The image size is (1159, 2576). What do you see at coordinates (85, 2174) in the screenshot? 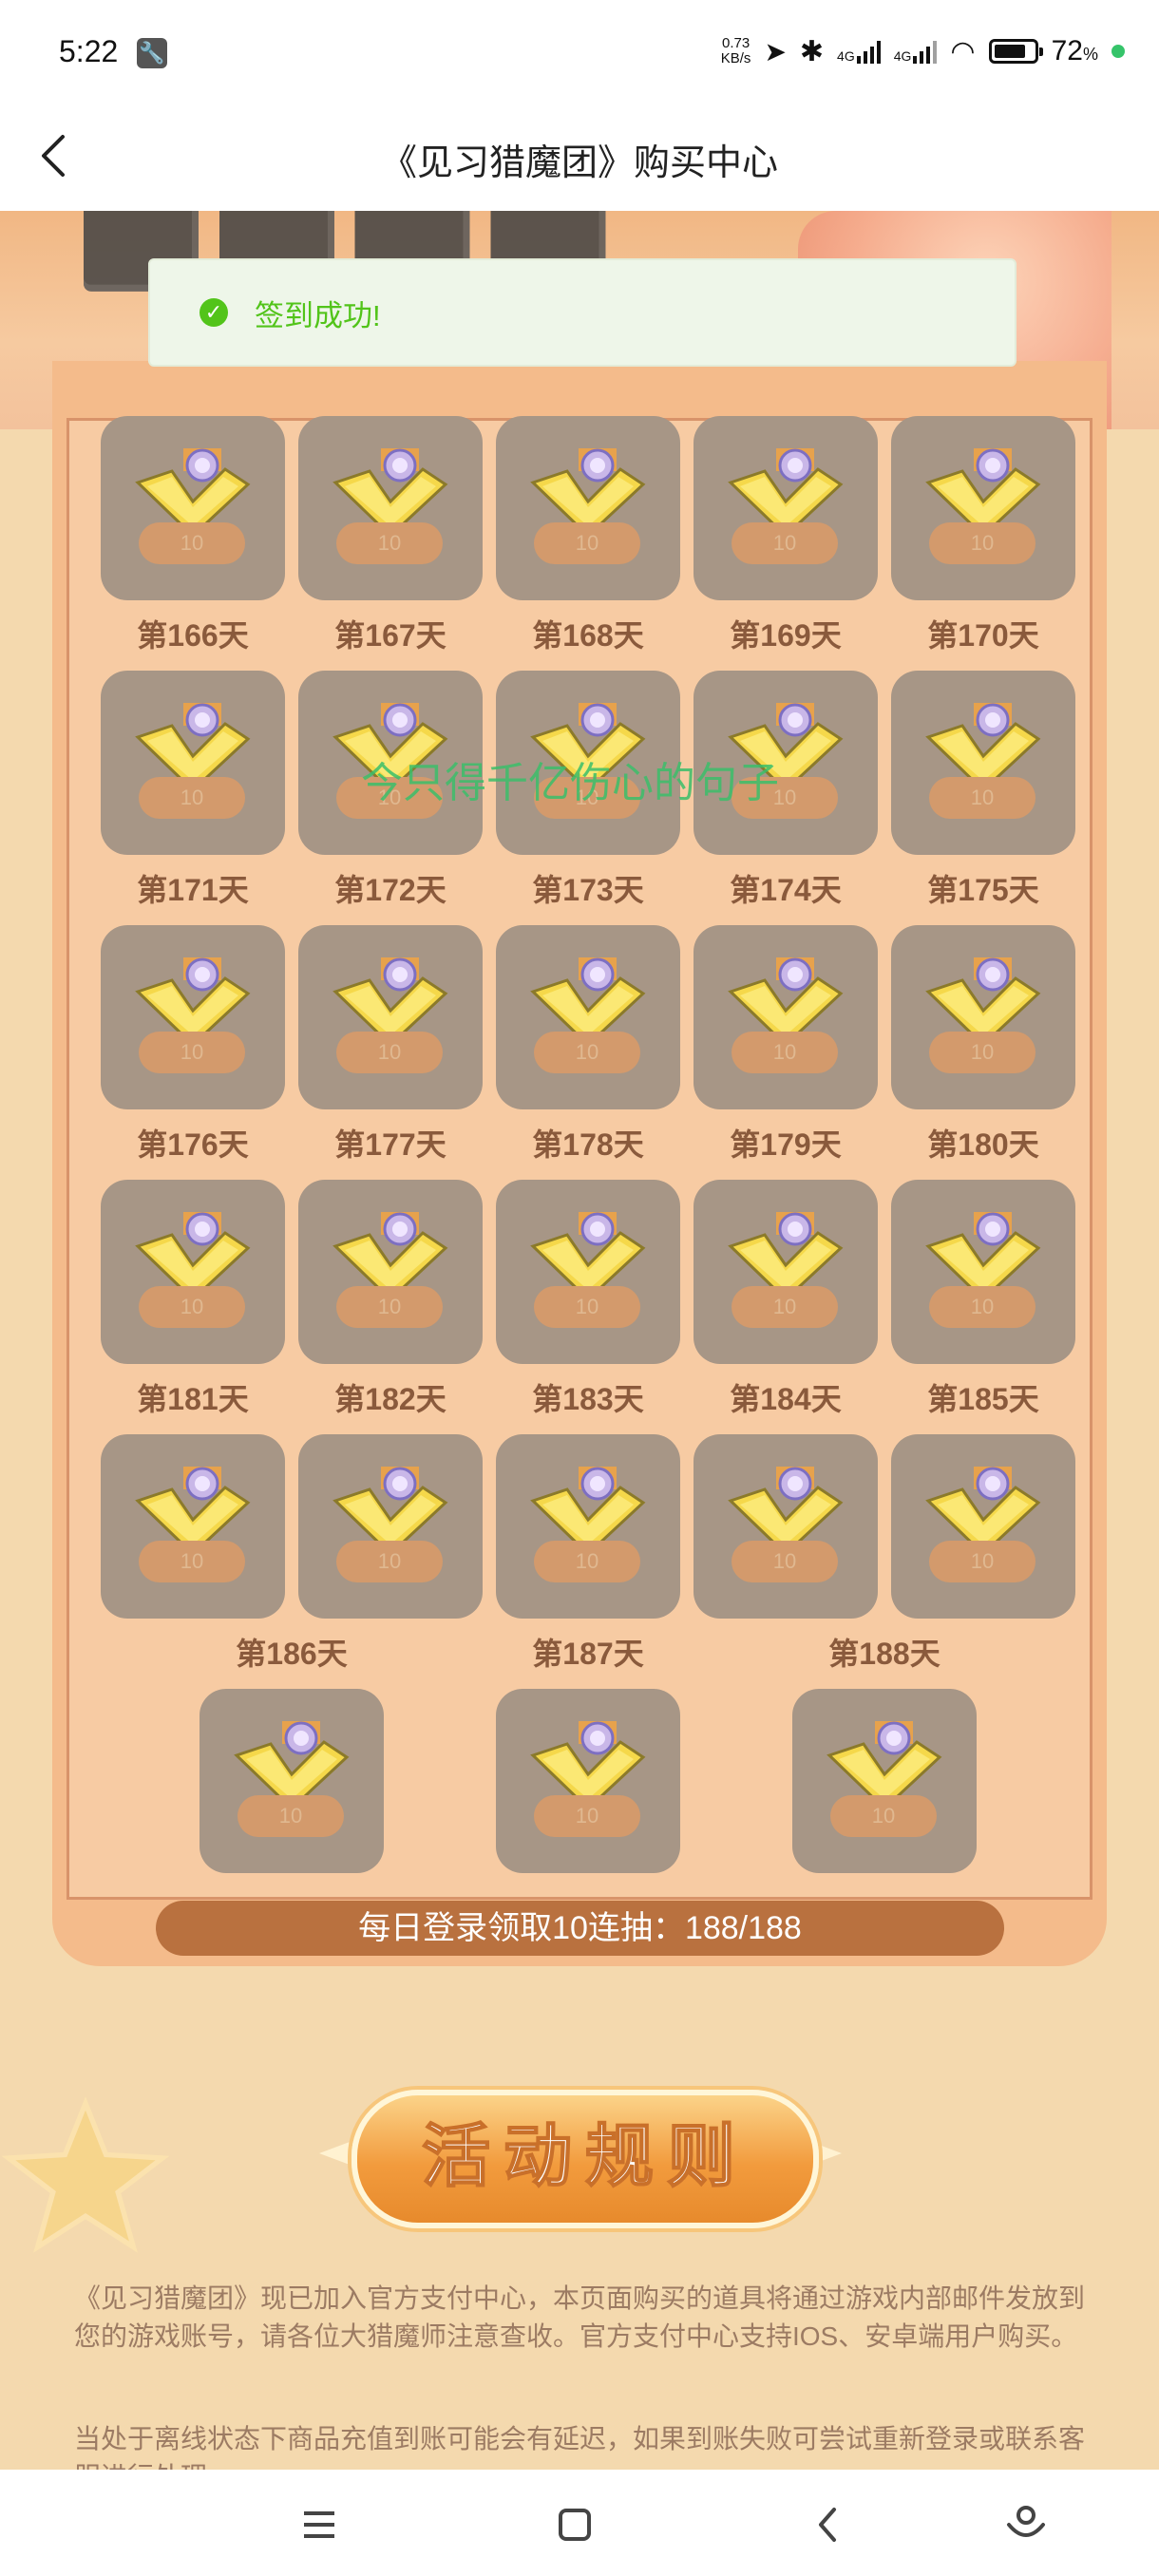
I see `star-decoration-icon` at bounding box center [85, 2174].